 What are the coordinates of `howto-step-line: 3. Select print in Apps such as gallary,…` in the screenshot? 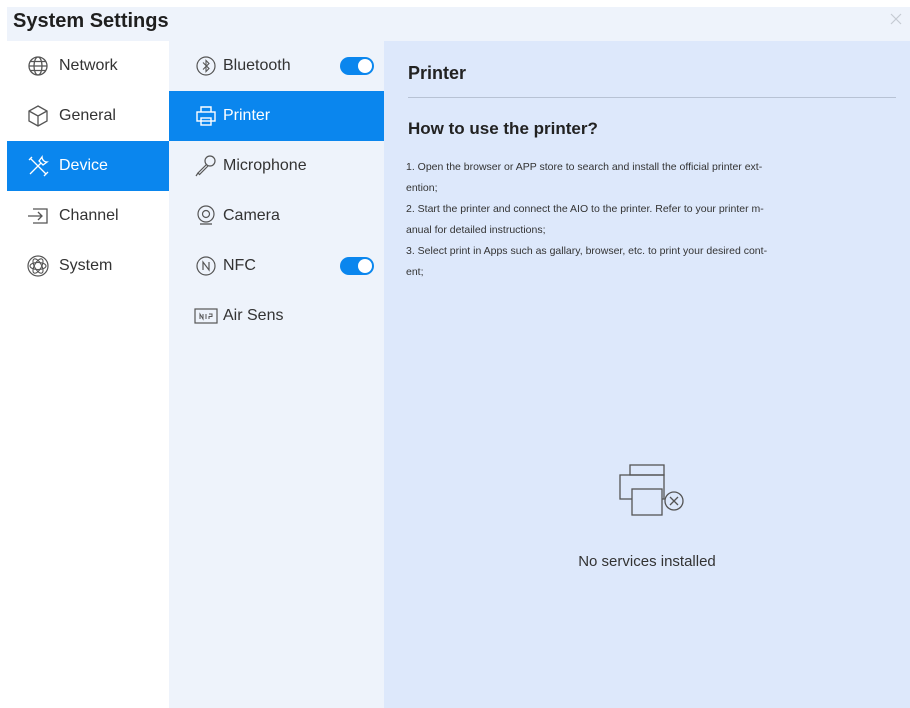 It's located at (587, 251).